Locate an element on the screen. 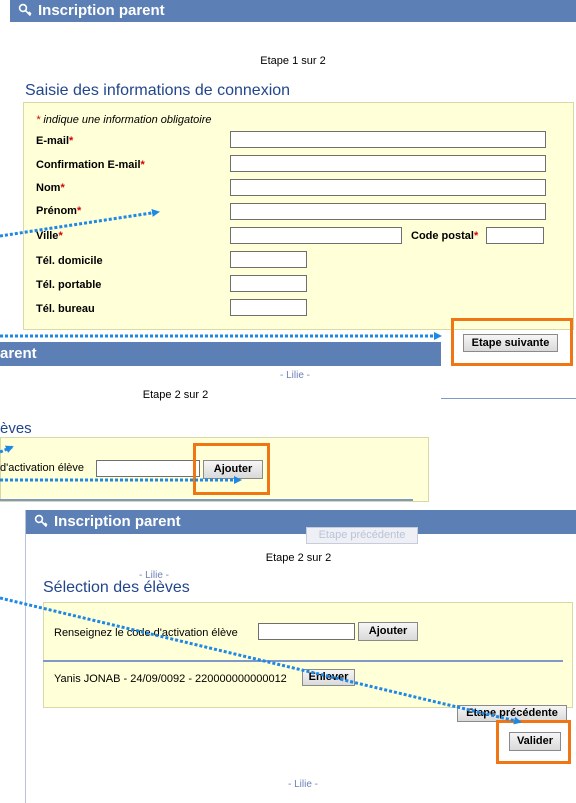 The width and height of the screenshot is (576, 803). code-postal-label: Code postal* is located at coordinates (445, 236).